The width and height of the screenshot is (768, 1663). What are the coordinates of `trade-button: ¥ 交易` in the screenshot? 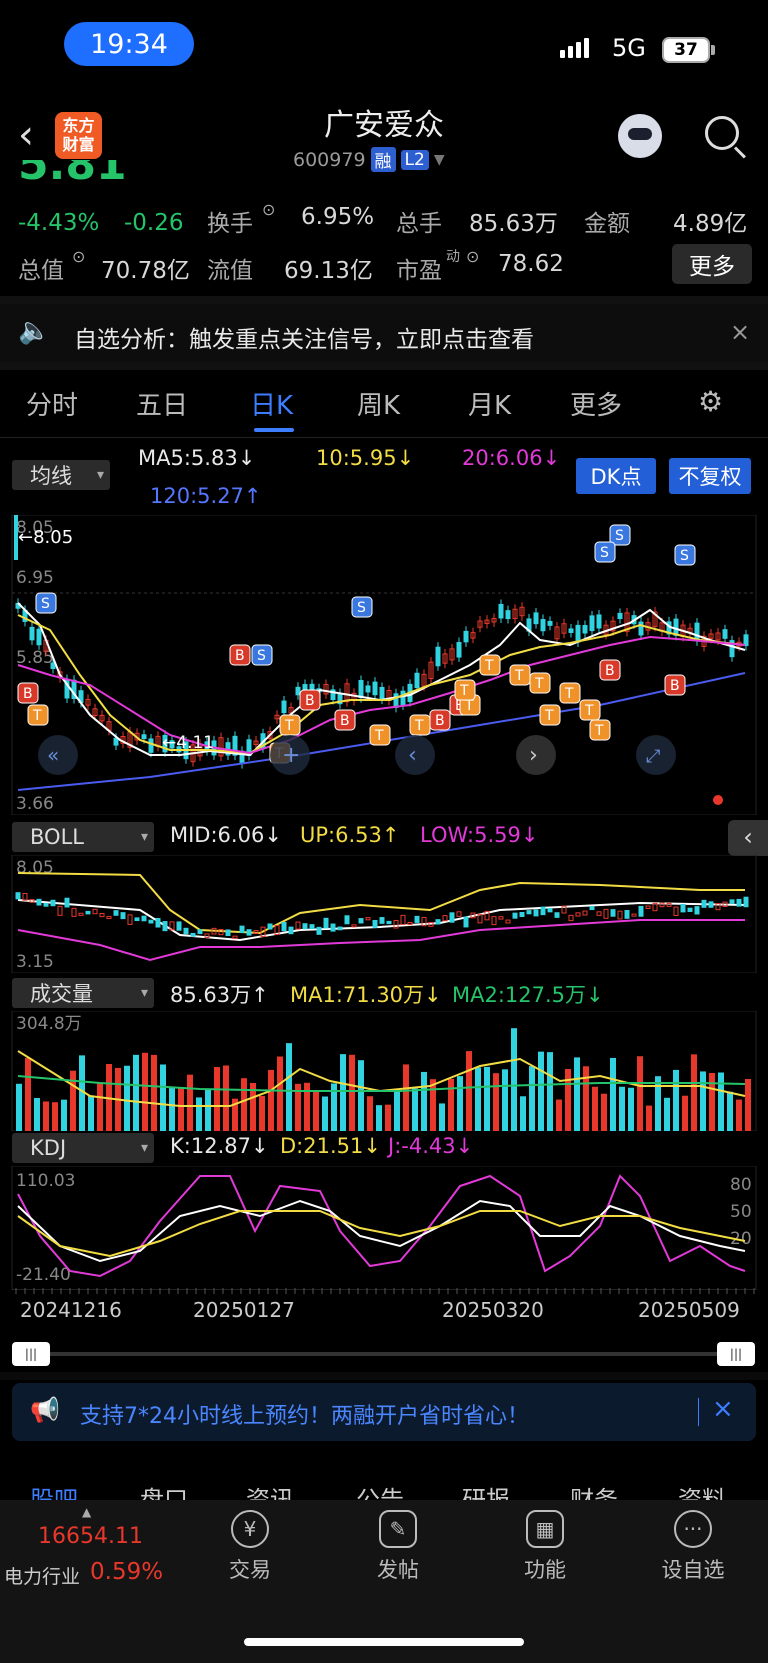 It's located at (250, 1547).